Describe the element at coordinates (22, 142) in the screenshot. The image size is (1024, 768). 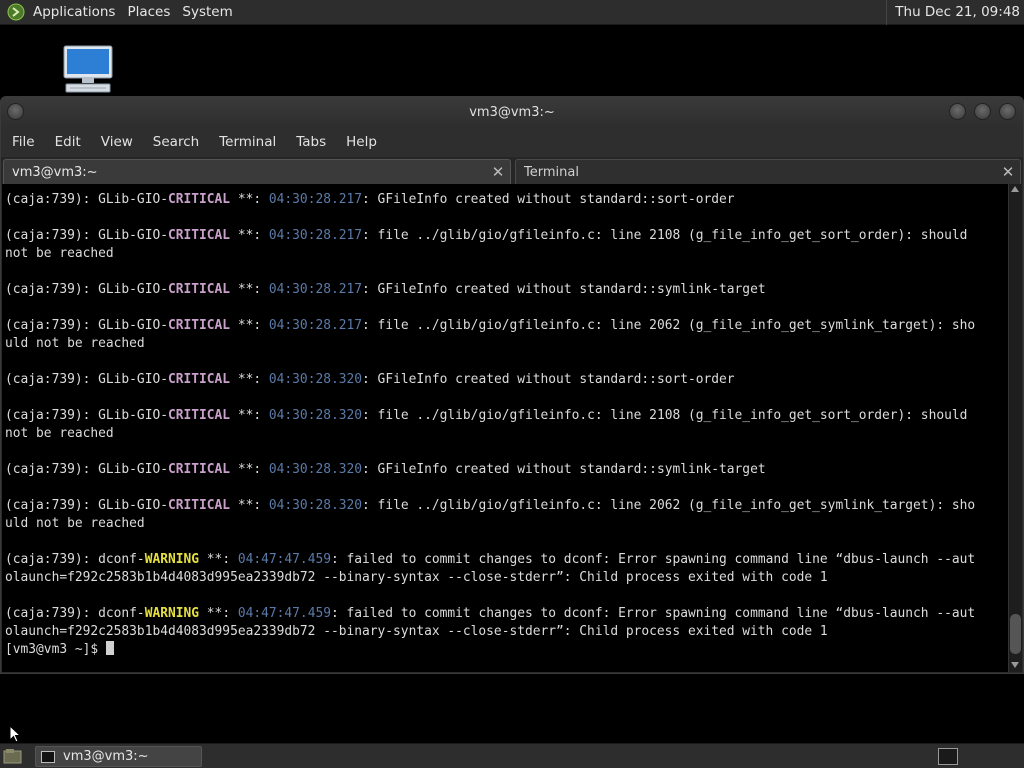
I see `menu-file: File` at that location.